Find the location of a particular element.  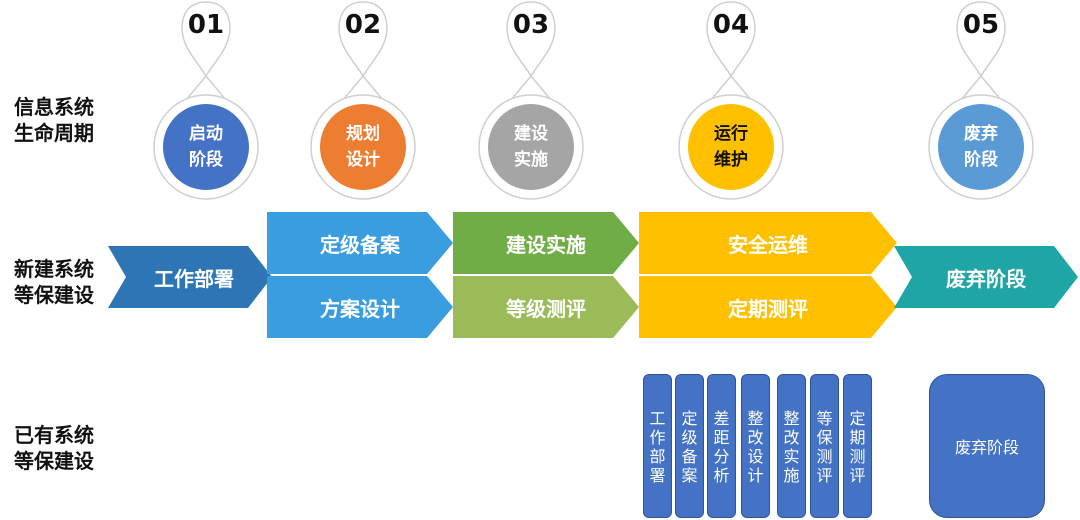

step-build-implement: 建设实施 is located at coordinates (546, 243).